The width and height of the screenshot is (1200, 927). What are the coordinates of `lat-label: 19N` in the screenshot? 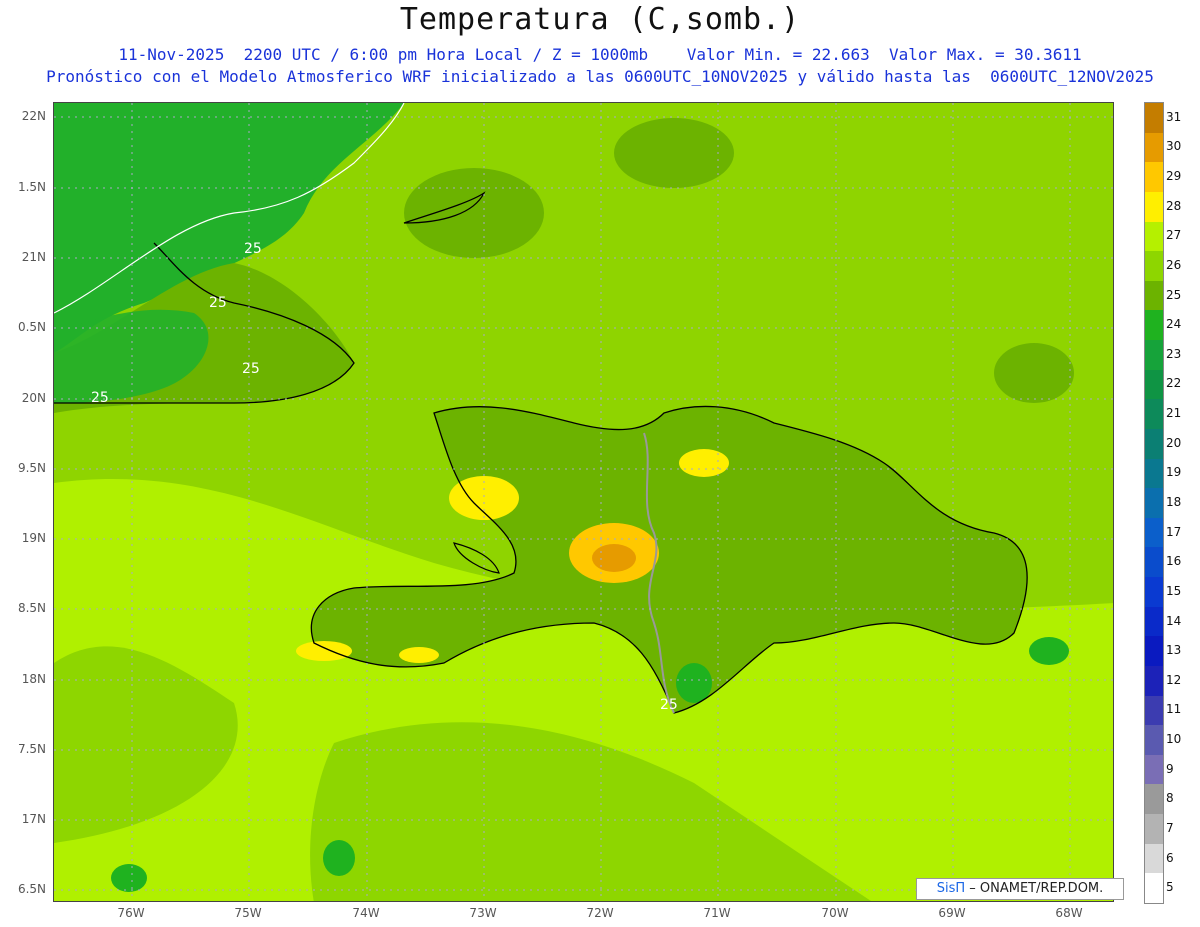 It's located at (33, 538).